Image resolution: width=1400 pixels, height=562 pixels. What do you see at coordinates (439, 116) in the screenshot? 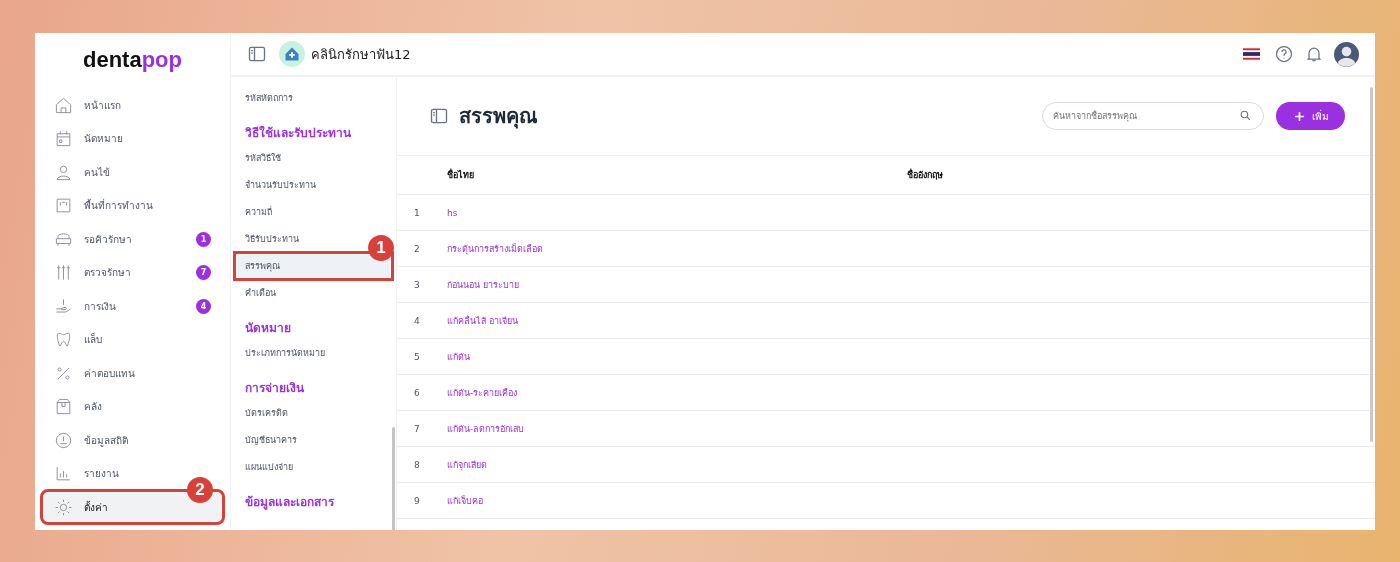
I see `panel-icon` at bounding box center [439, 116].